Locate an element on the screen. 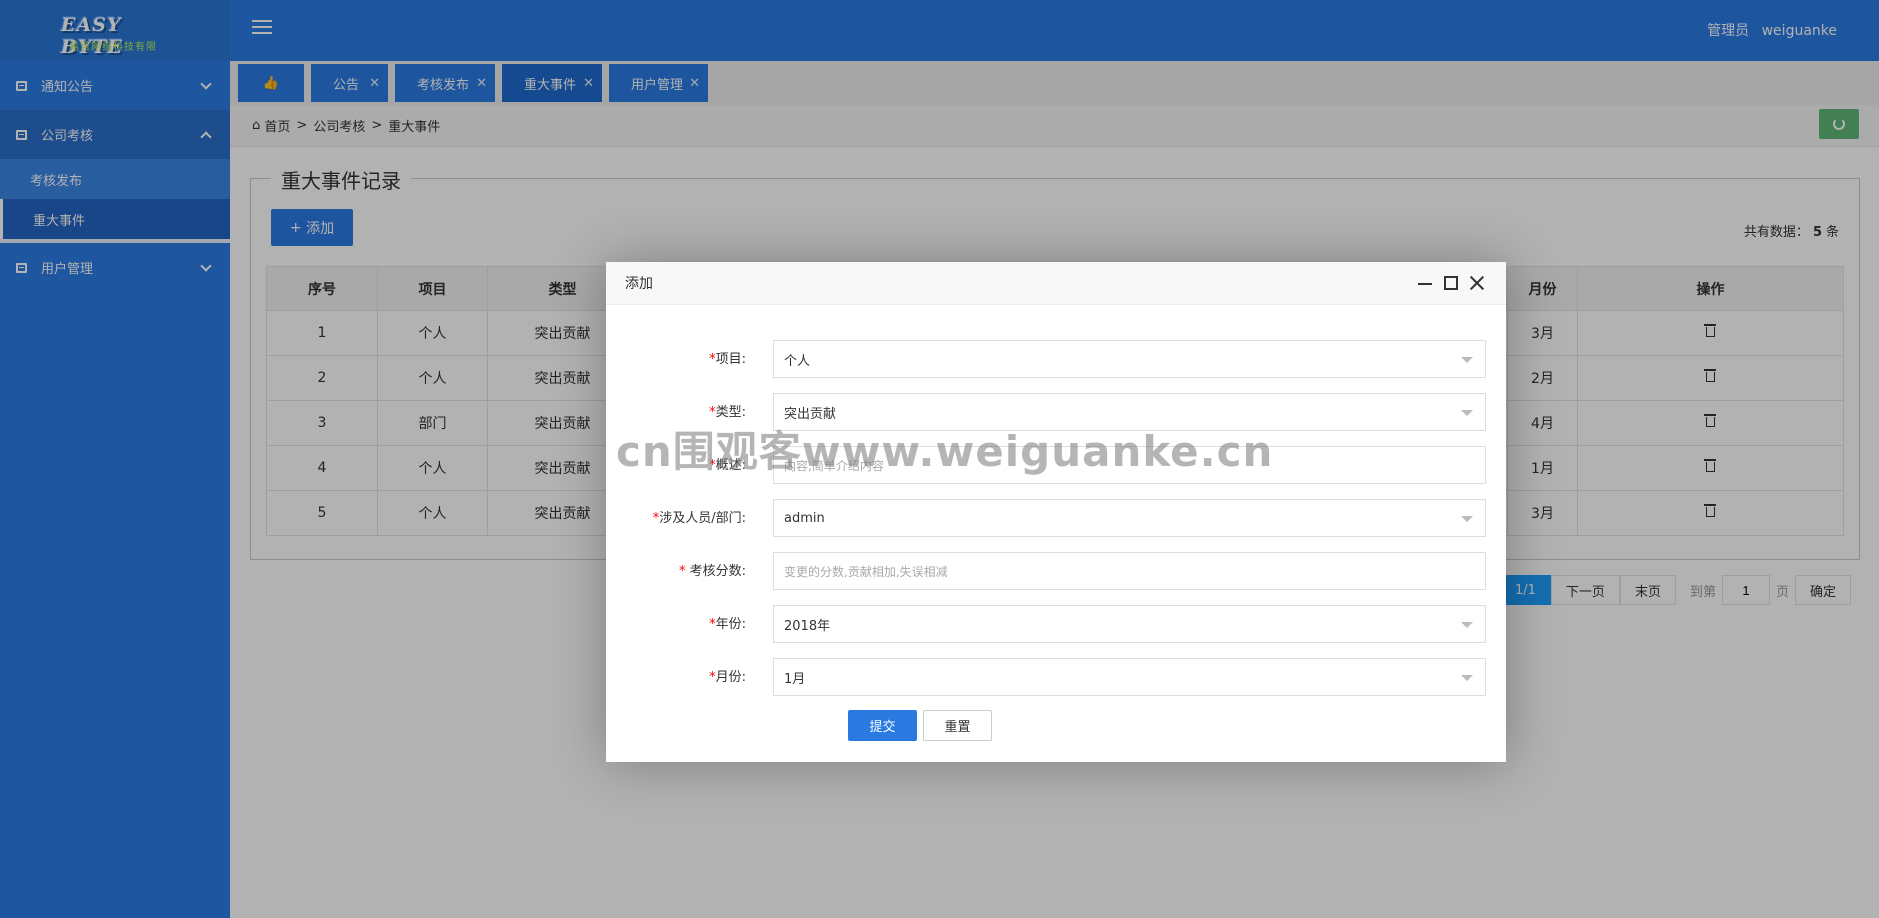  minimize-icon is located at coordinates (1425, 284).